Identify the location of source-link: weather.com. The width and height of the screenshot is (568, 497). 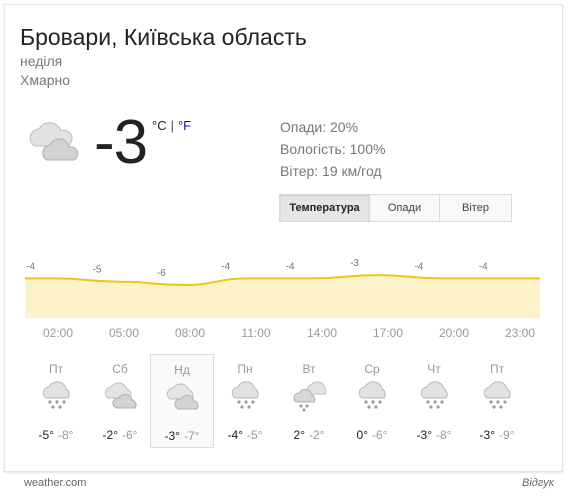
(55, 483).